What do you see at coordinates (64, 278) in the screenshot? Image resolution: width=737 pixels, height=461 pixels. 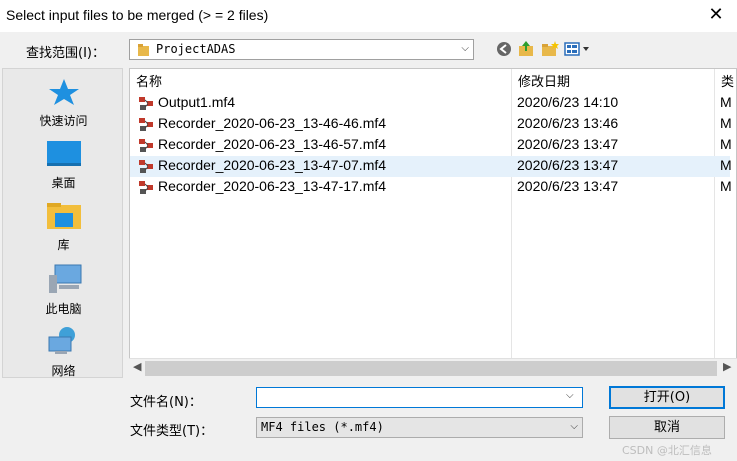 I see `computer-icon` at bounding box center [64, 278].